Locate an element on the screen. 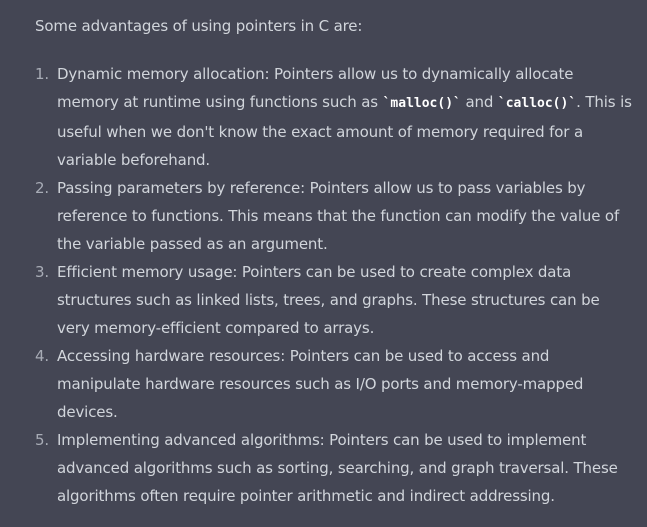 The width and height of the screenshot is (647, 527). list-item-text: and is located at coordinates (479, 102).